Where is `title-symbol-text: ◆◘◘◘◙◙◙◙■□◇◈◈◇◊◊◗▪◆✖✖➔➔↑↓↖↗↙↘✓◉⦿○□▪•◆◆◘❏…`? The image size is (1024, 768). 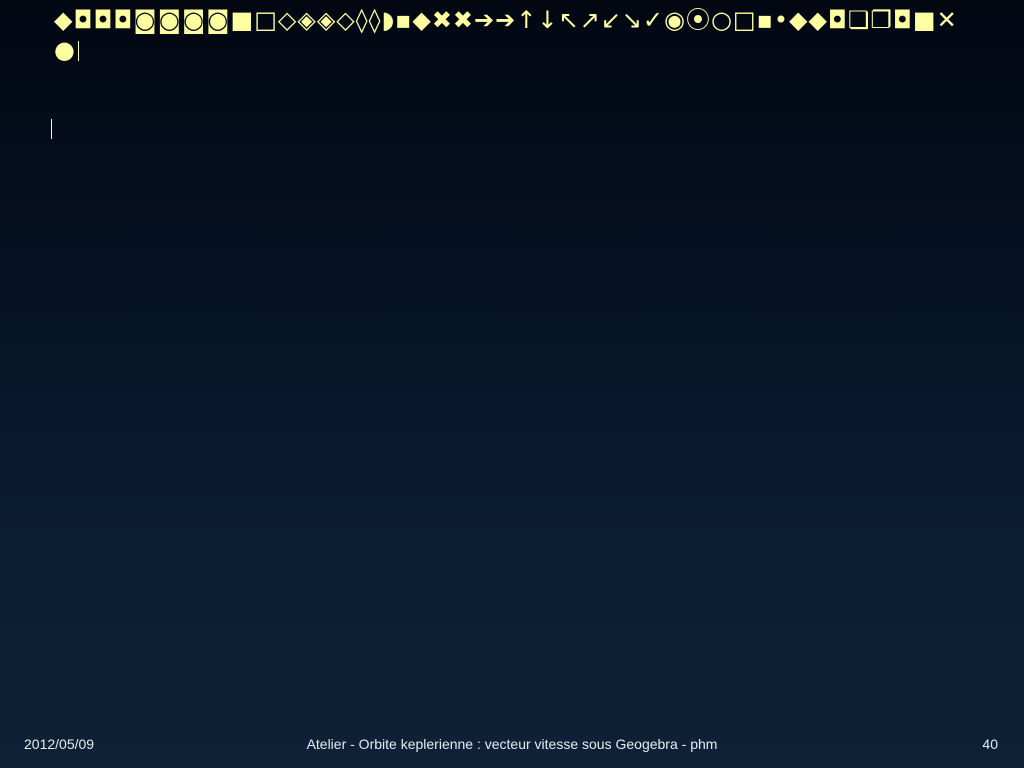 title-symbol-text: ◆◘◘◘◙◙◙◙■□◇◈◈◇◊◊◗▪◆✖✖➔➔↑↓↖↗↙↘✓◉⦿○□▪•◆◆◘❏… is located at coordinates (506, 35).